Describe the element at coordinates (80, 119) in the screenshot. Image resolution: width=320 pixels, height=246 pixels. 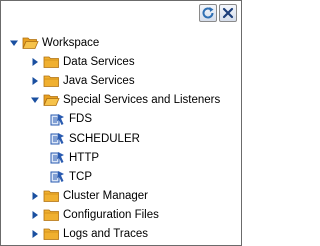
I see `tree-node-label: FDS` at that location.